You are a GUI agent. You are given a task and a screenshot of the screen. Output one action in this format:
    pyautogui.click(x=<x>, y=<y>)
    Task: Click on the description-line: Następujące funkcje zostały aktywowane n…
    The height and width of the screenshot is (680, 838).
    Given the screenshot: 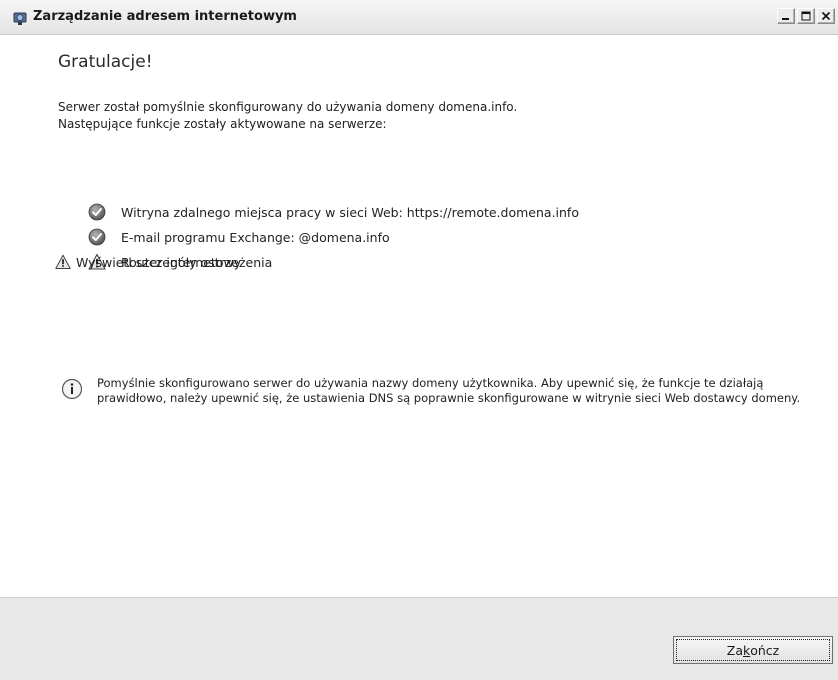 What is the action you would take?
    pyautogui.click(x=222, y=124)
    